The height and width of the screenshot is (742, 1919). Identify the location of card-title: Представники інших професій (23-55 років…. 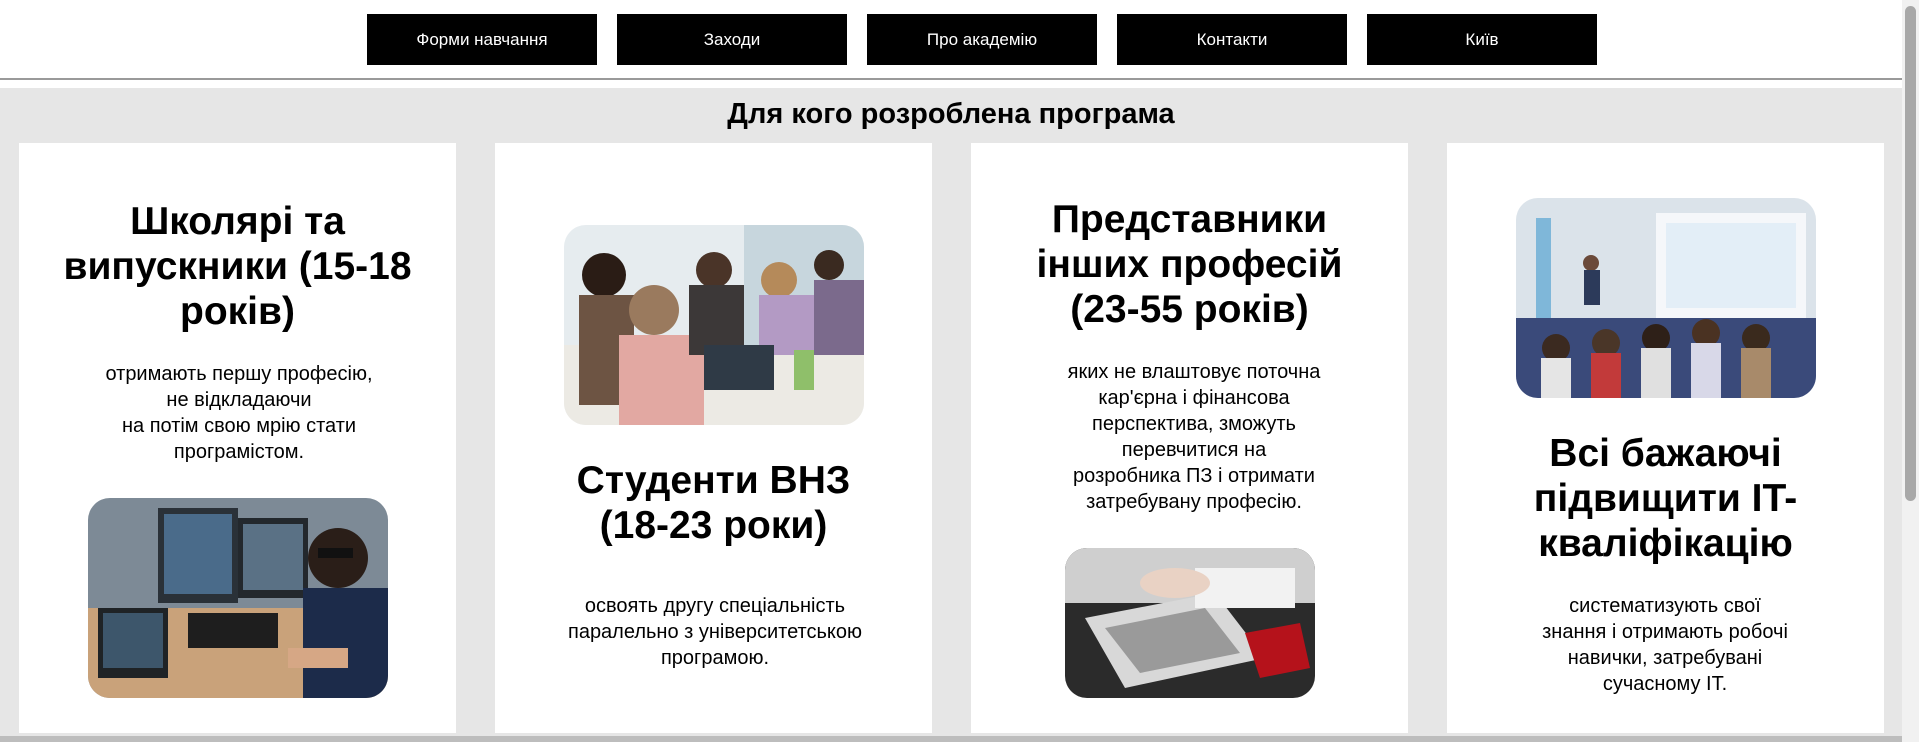
(1189, 264).